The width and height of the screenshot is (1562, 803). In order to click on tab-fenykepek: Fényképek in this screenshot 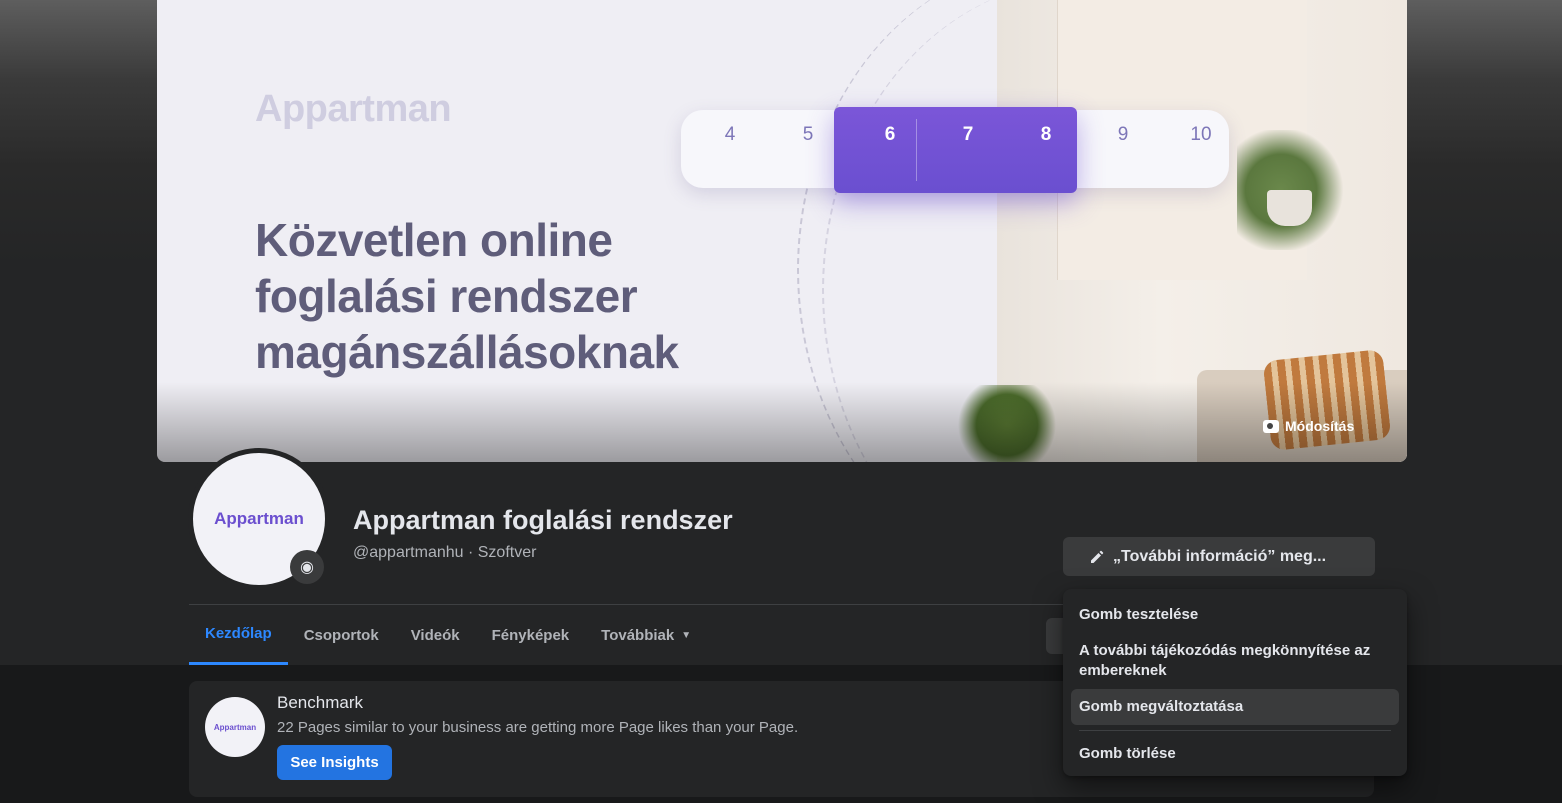, I will do `click(531, 635)`.